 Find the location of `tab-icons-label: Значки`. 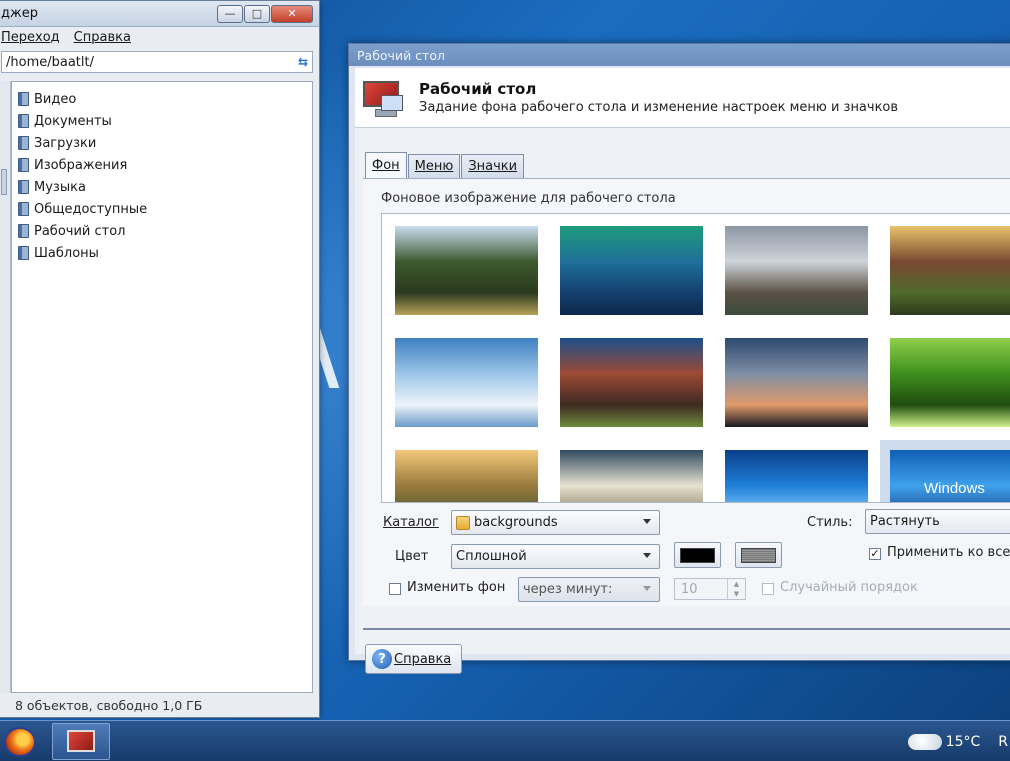

tab-icons-label: Значки is located at coordinates (493, 166).